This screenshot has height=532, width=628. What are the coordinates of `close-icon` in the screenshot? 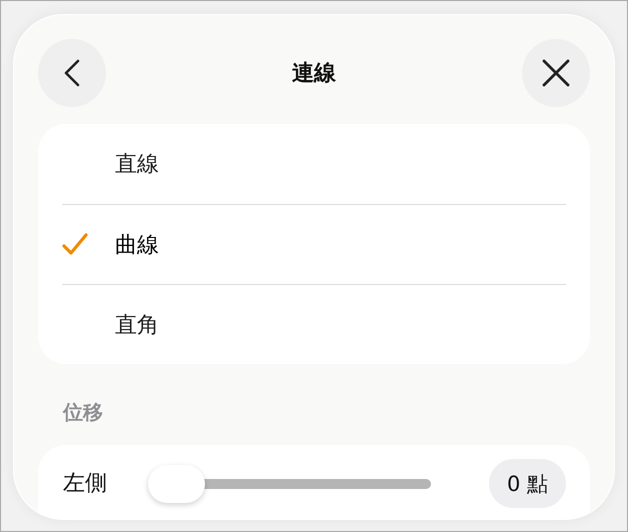 It's located at (556, 73).